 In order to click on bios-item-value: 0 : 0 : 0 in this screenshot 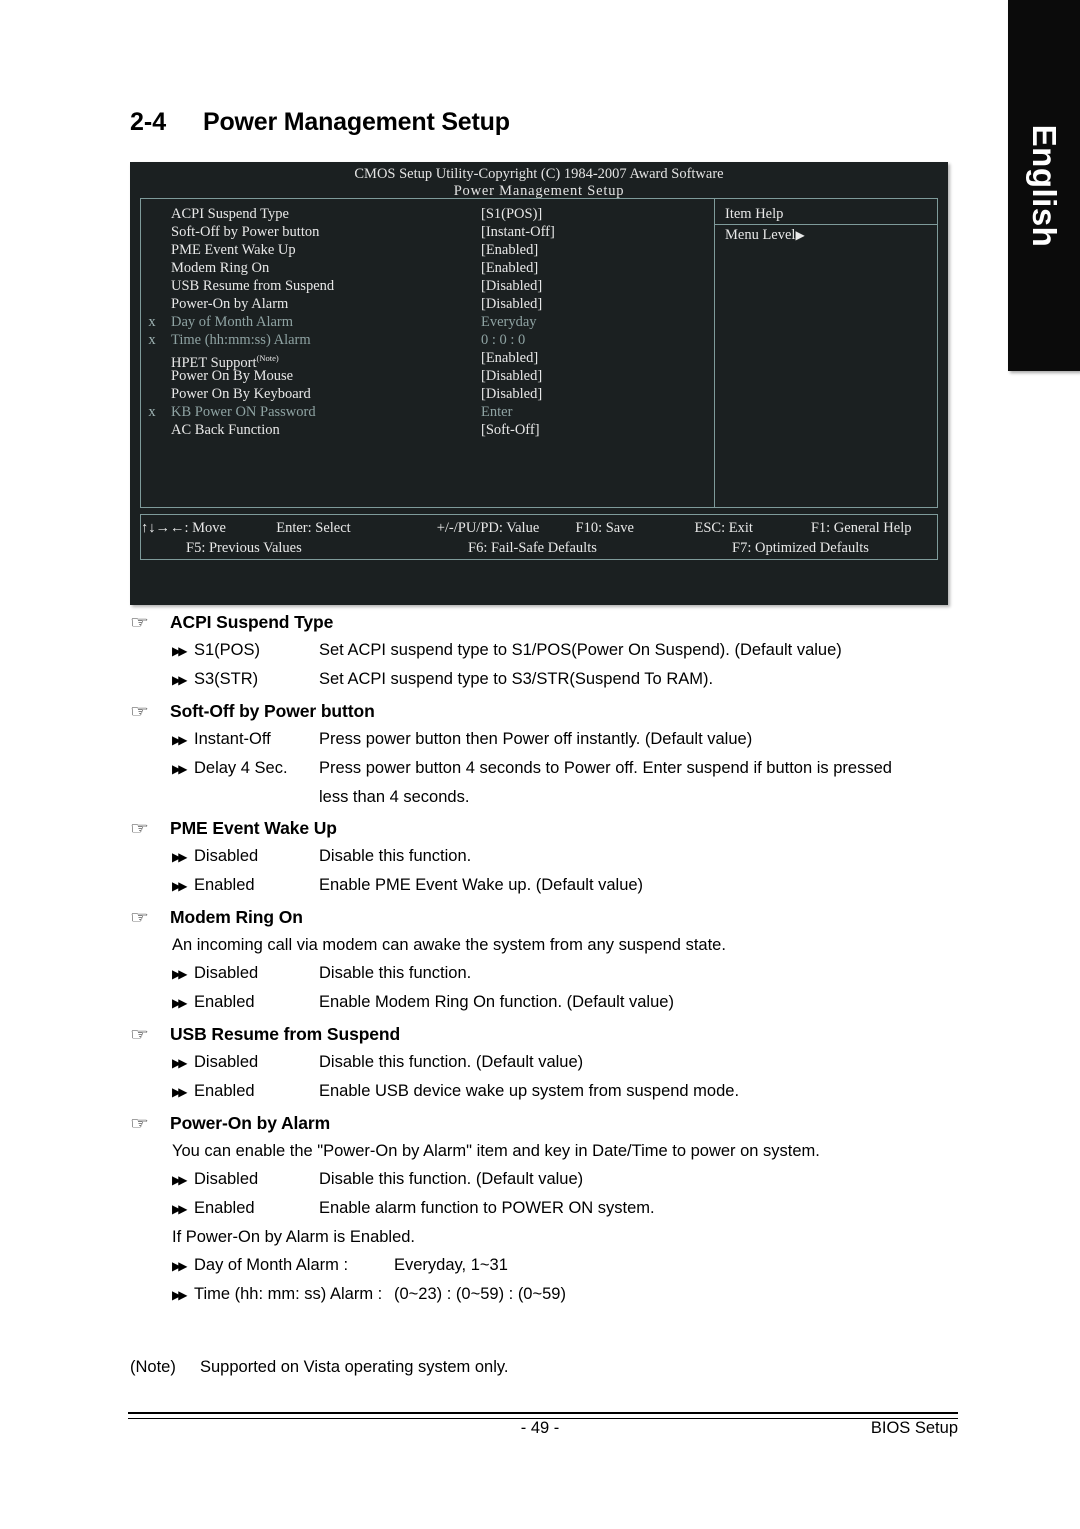, I will do `click(597, 340)`.